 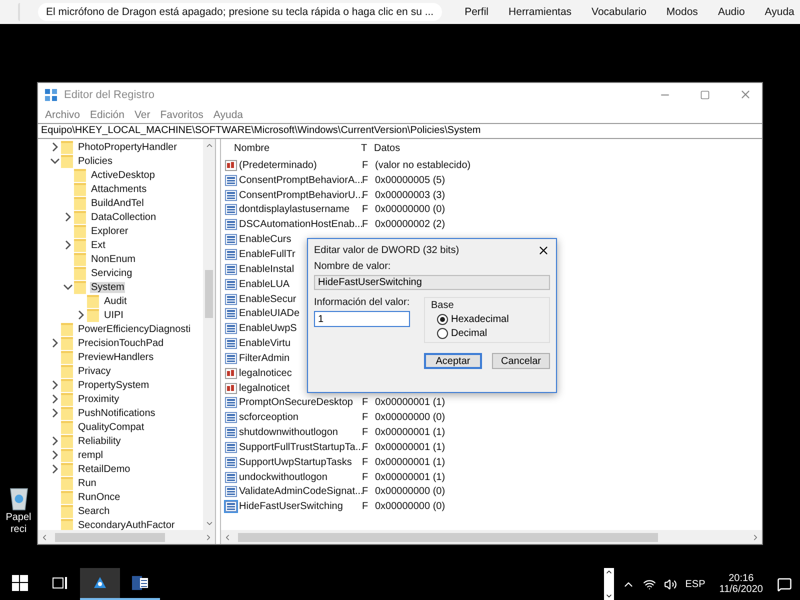 What do you see at coordinates (134, 329) in the screenshot?
I see `tree-item: PowerEfficiencyDiagnosti` at bounding box center [134, 329].